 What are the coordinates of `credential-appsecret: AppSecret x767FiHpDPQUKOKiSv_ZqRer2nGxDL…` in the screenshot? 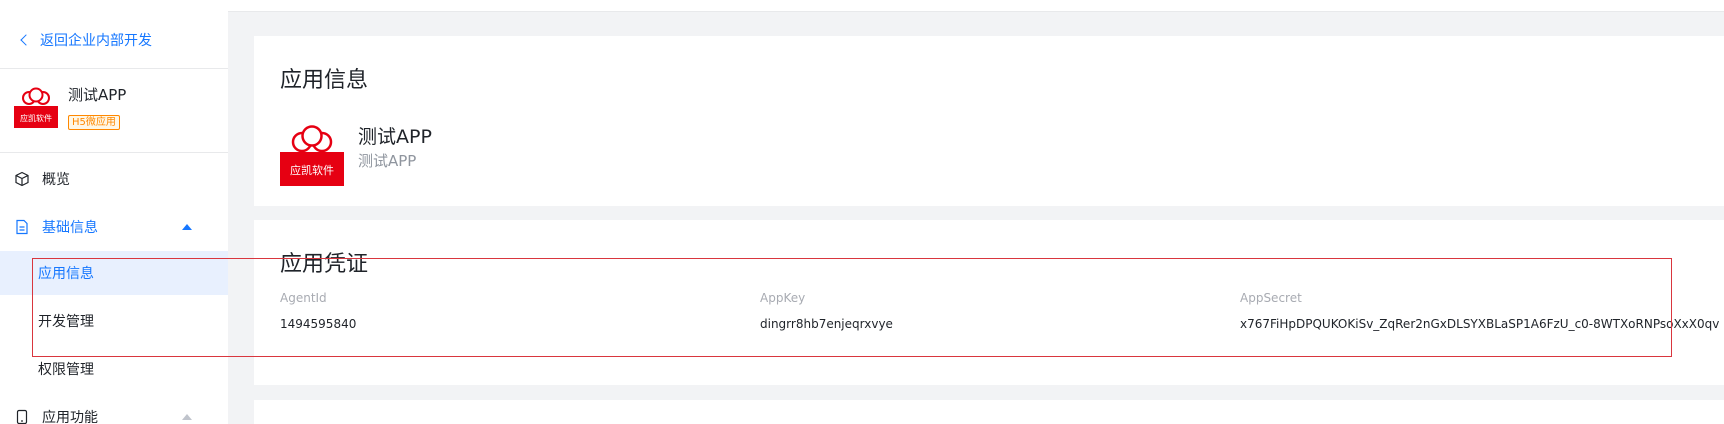 It's located at (1479, 311).